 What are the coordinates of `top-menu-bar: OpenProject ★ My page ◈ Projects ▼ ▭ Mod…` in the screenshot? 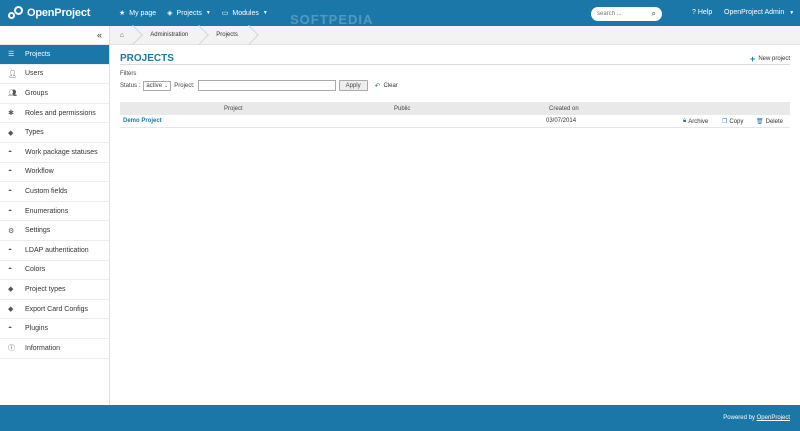 It's located at (400, 13).